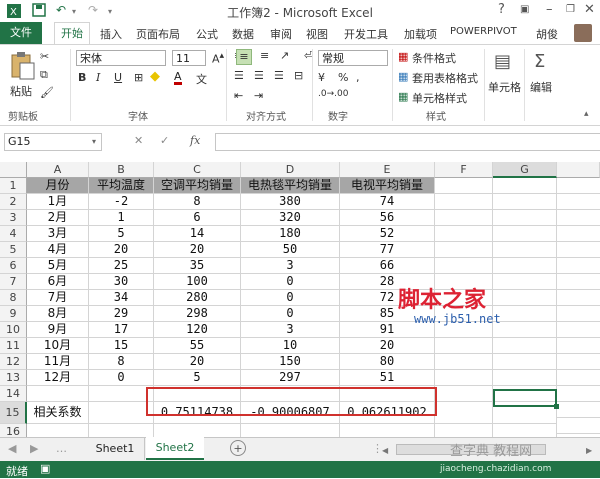 The height and width of the screenshot is (479, 600). I want to click on cell-styles-button: 单元格样式, so click(439, 98).